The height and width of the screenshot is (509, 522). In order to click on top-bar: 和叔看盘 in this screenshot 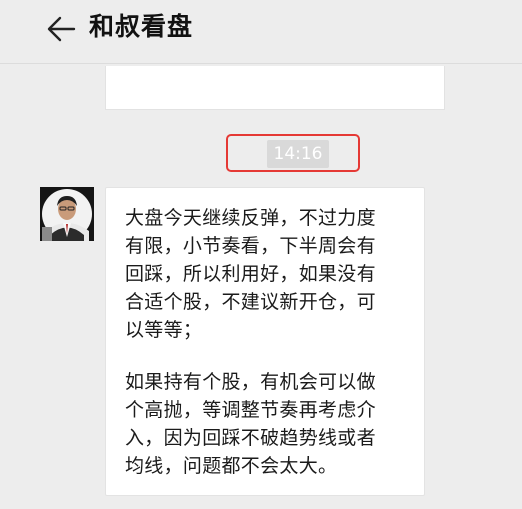, I will do `click(261, 32)`.